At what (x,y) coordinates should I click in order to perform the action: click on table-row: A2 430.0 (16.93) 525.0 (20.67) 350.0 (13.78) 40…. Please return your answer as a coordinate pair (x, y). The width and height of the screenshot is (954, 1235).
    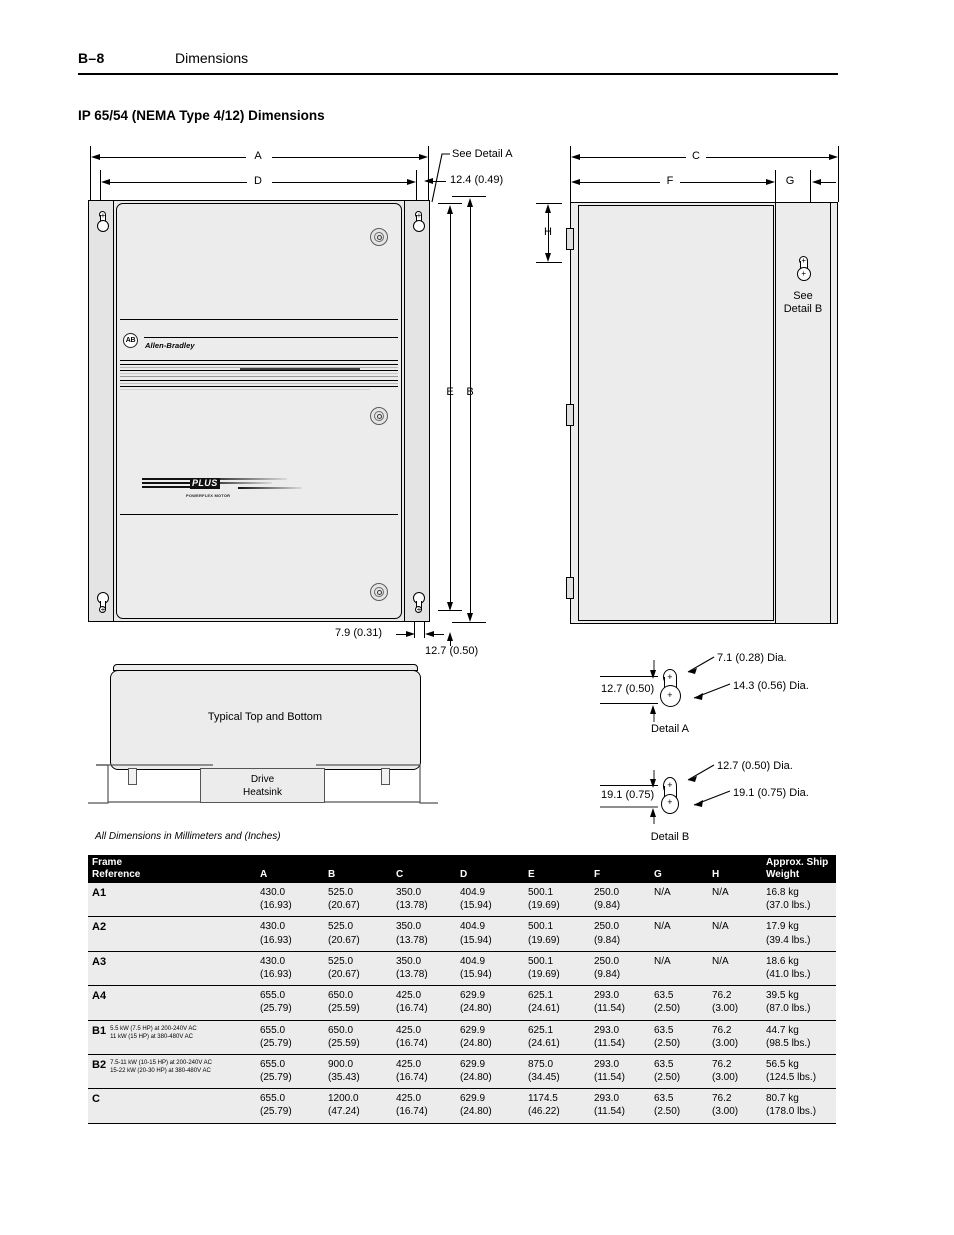
    Looking at the image, I should click on (462, 934).